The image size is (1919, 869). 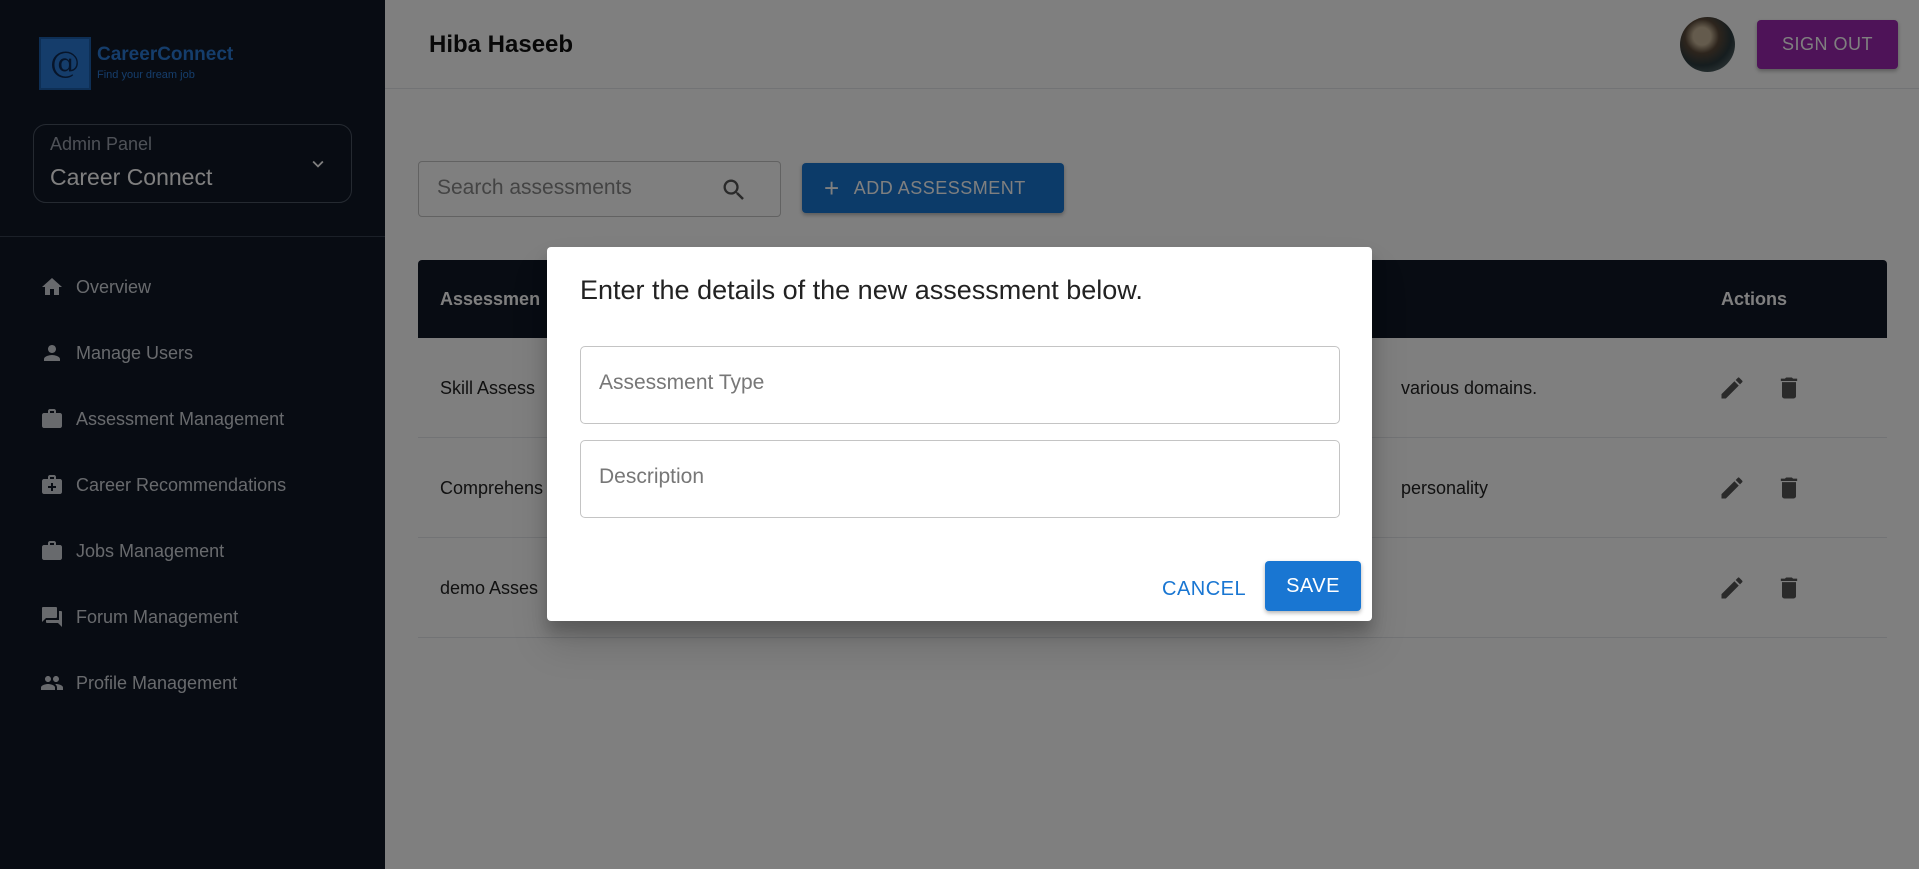 I want to click on assessment-type-field, so click(x=960, y=385).